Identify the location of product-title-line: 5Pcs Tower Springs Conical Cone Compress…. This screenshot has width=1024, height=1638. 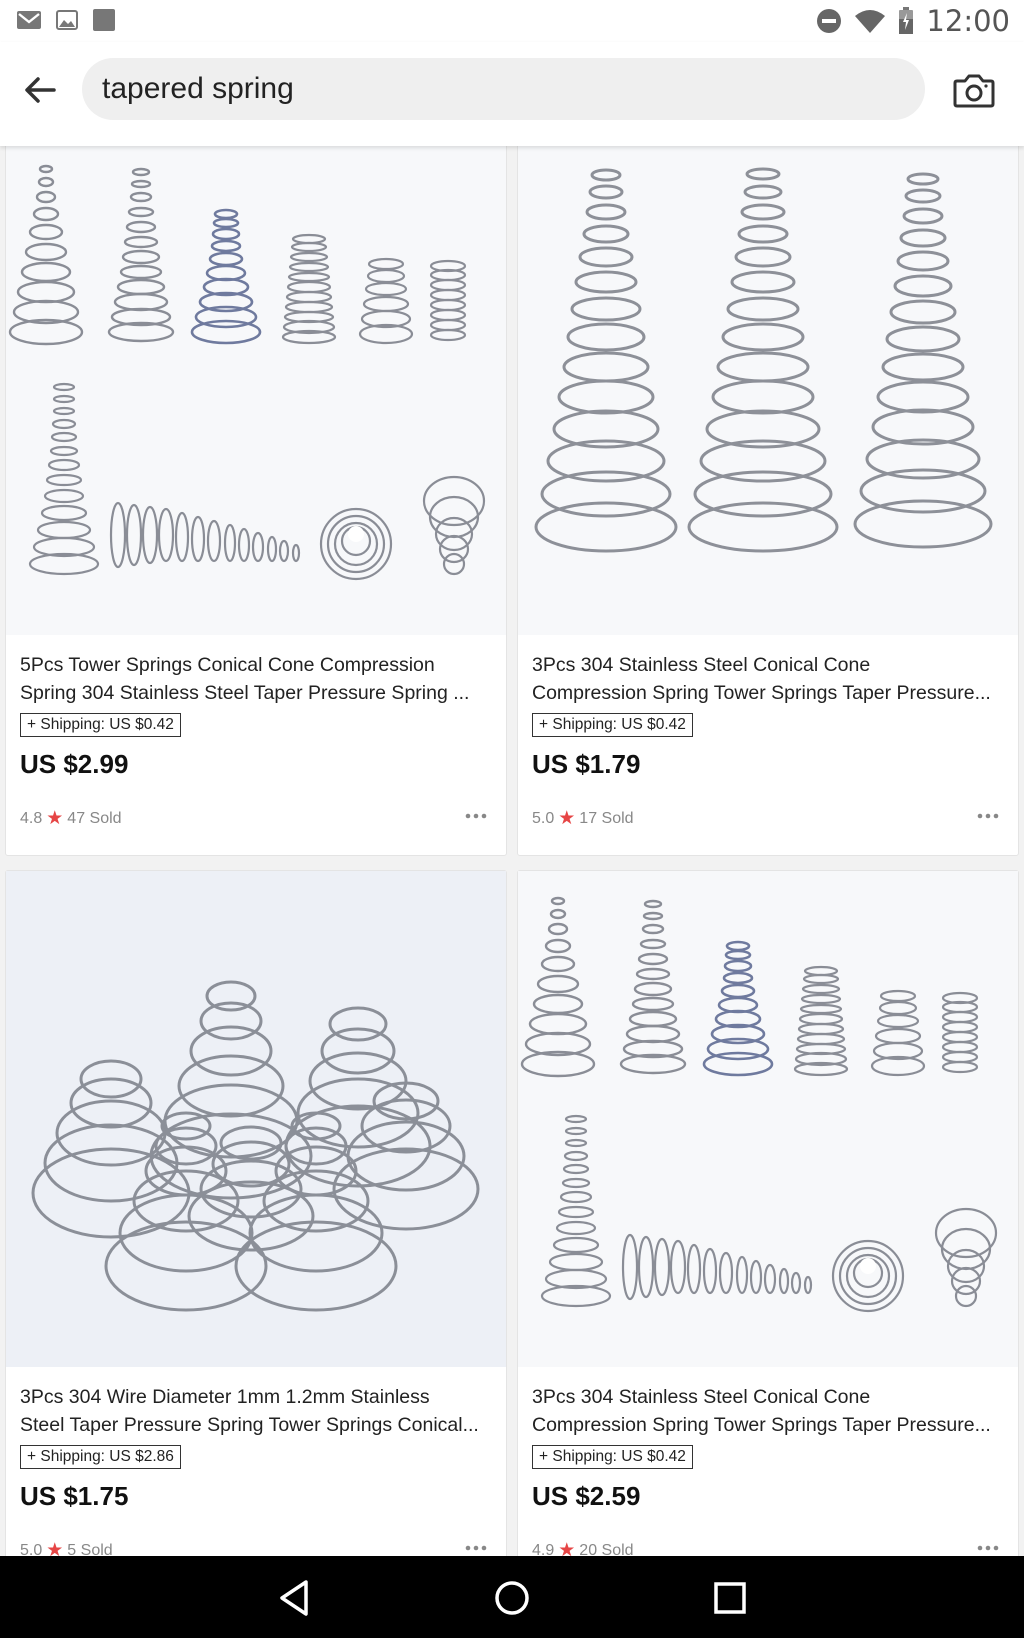
(227, 665).